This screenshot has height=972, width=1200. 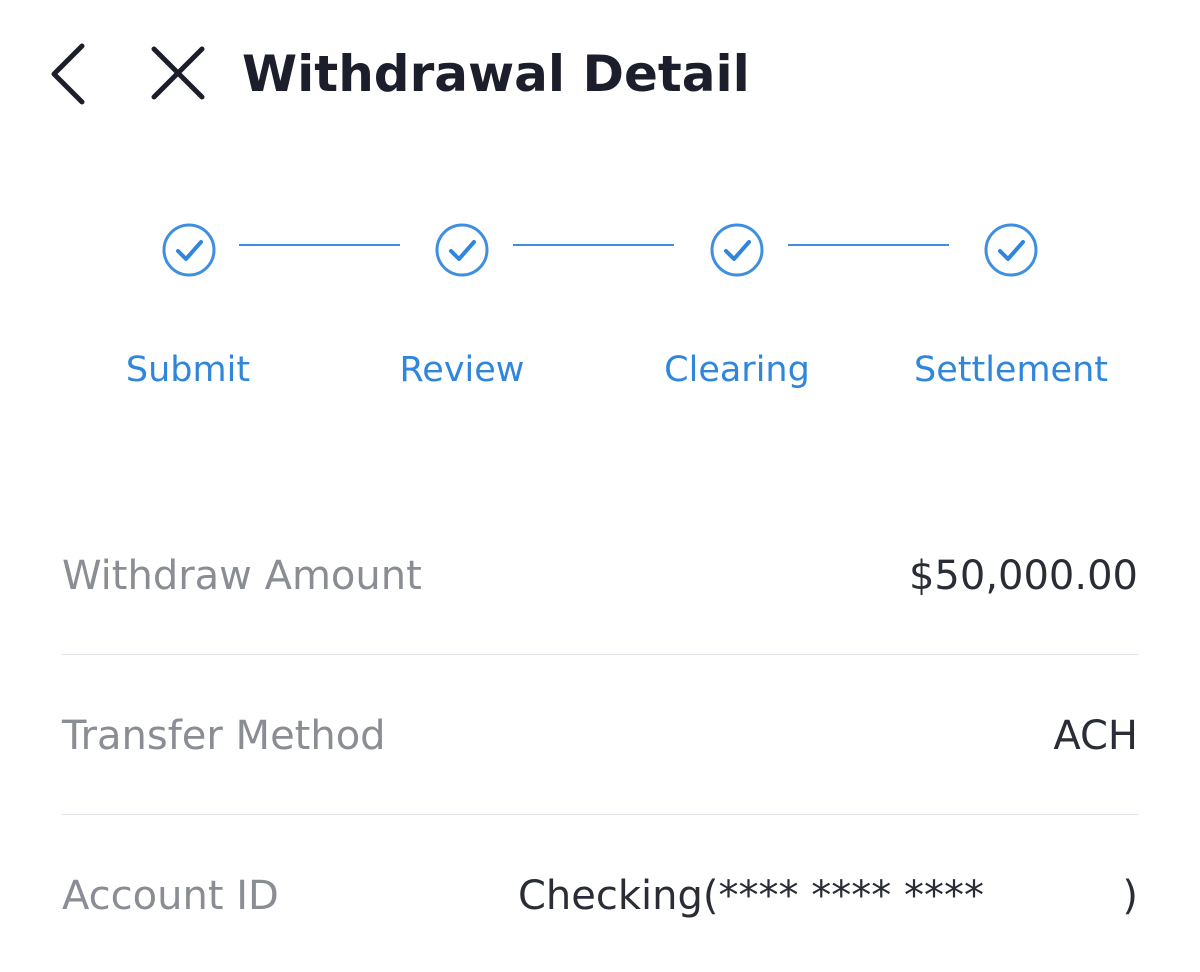 What do you see at coordinates (170, 896) in the screenshot?
I see `account-id-label: Account ID` at bounding box center [170, 896].